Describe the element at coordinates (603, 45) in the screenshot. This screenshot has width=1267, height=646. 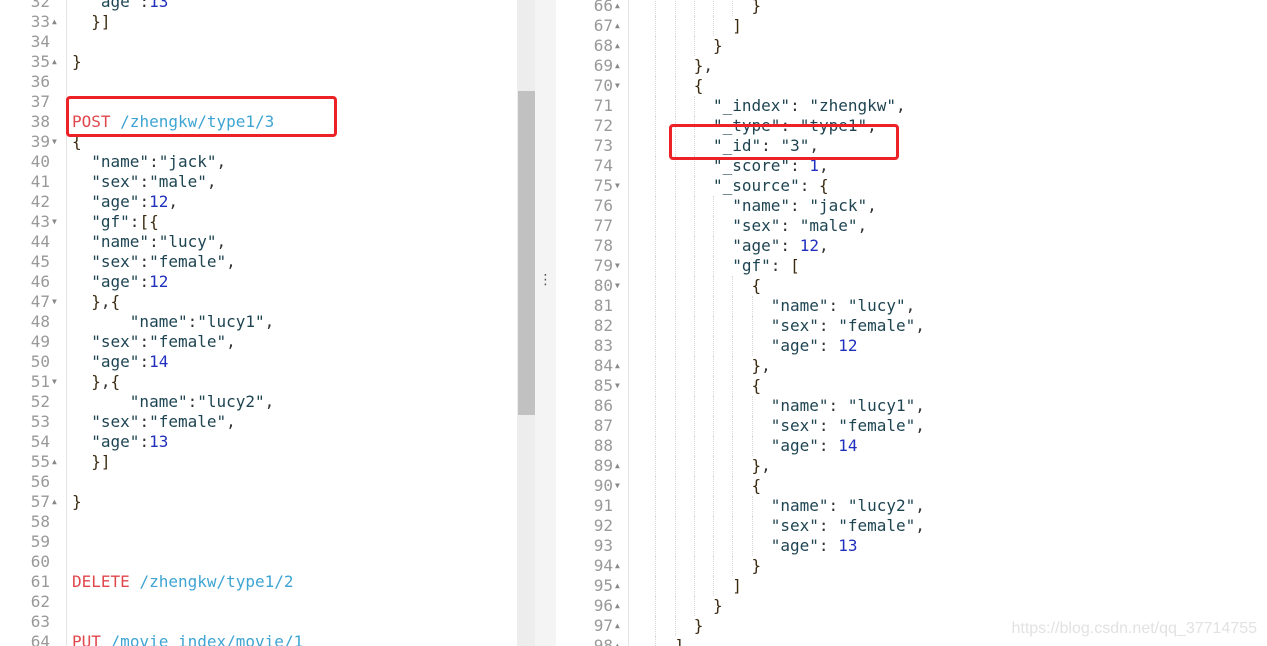
I see `line-number: 68` at that location.